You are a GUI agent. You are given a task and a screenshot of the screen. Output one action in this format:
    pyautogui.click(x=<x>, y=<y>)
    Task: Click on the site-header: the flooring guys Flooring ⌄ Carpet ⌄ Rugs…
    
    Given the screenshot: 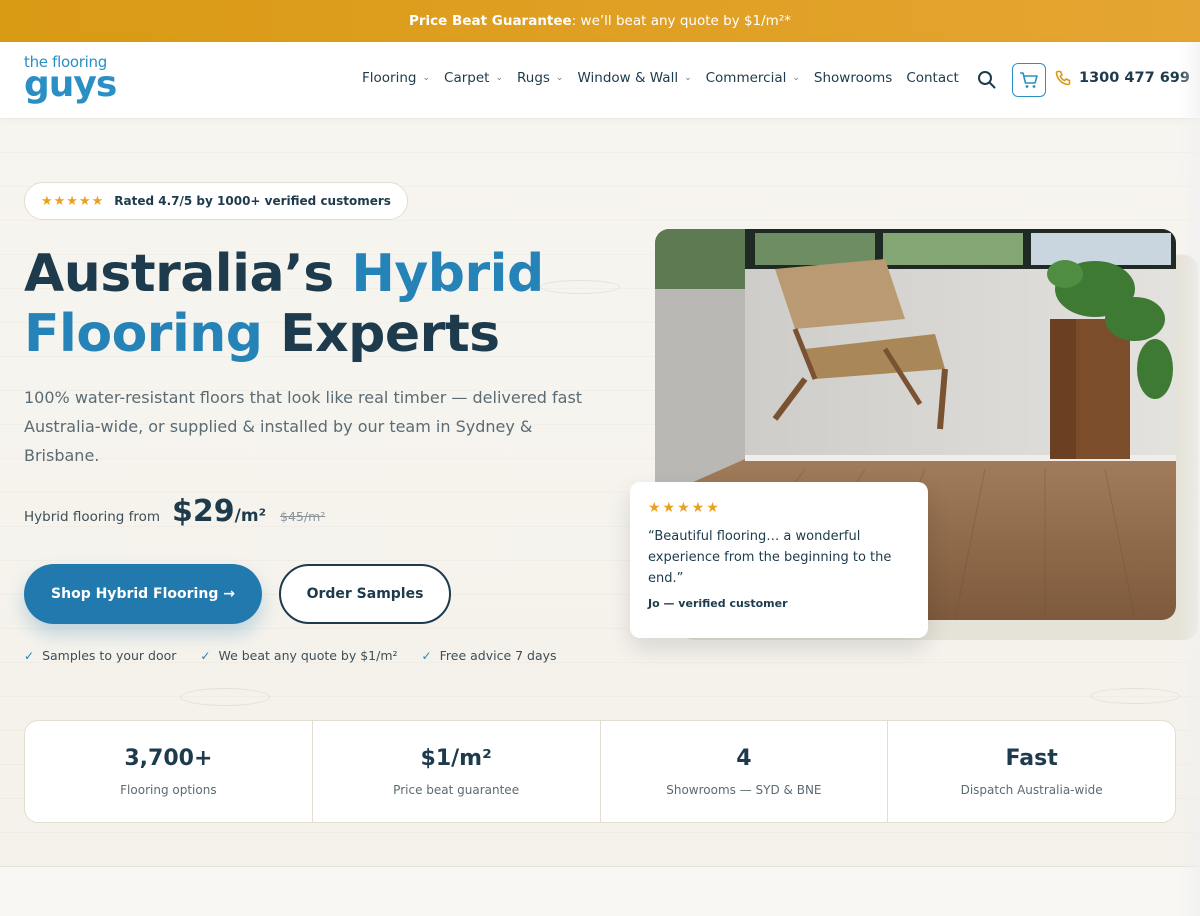 What is the action you would take?
    pyautogui.click(x=600, y=80)
    